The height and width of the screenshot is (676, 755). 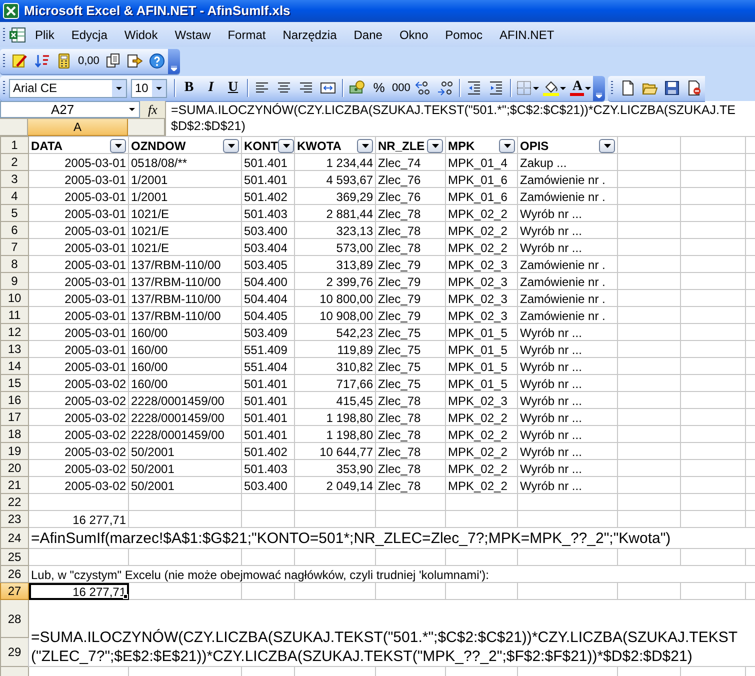 What do you see at coordinates (14, 557) in the screenshot?
I see `row-header: 25` at bounding box center [14, 557].